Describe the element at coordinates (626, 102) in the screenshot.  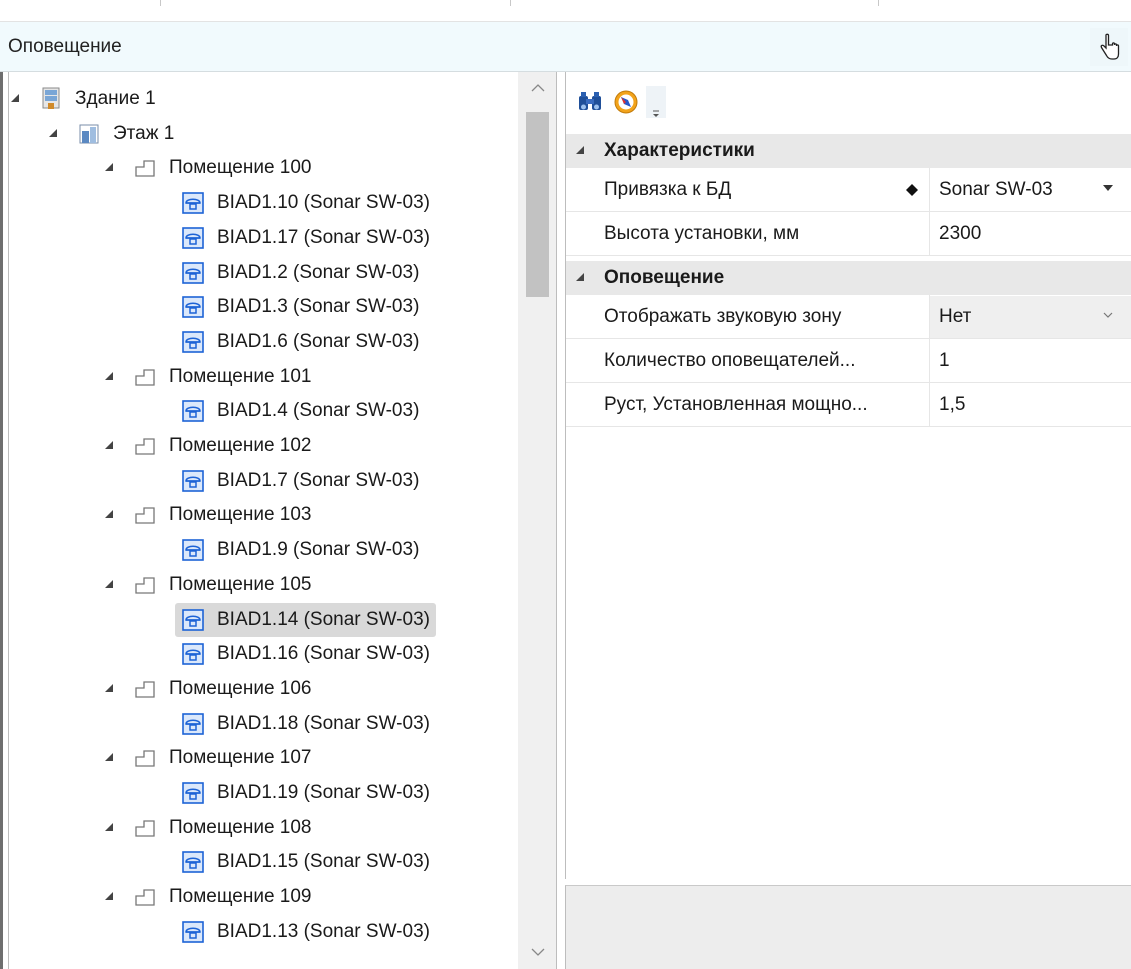
I see `compass-icon` at that location.